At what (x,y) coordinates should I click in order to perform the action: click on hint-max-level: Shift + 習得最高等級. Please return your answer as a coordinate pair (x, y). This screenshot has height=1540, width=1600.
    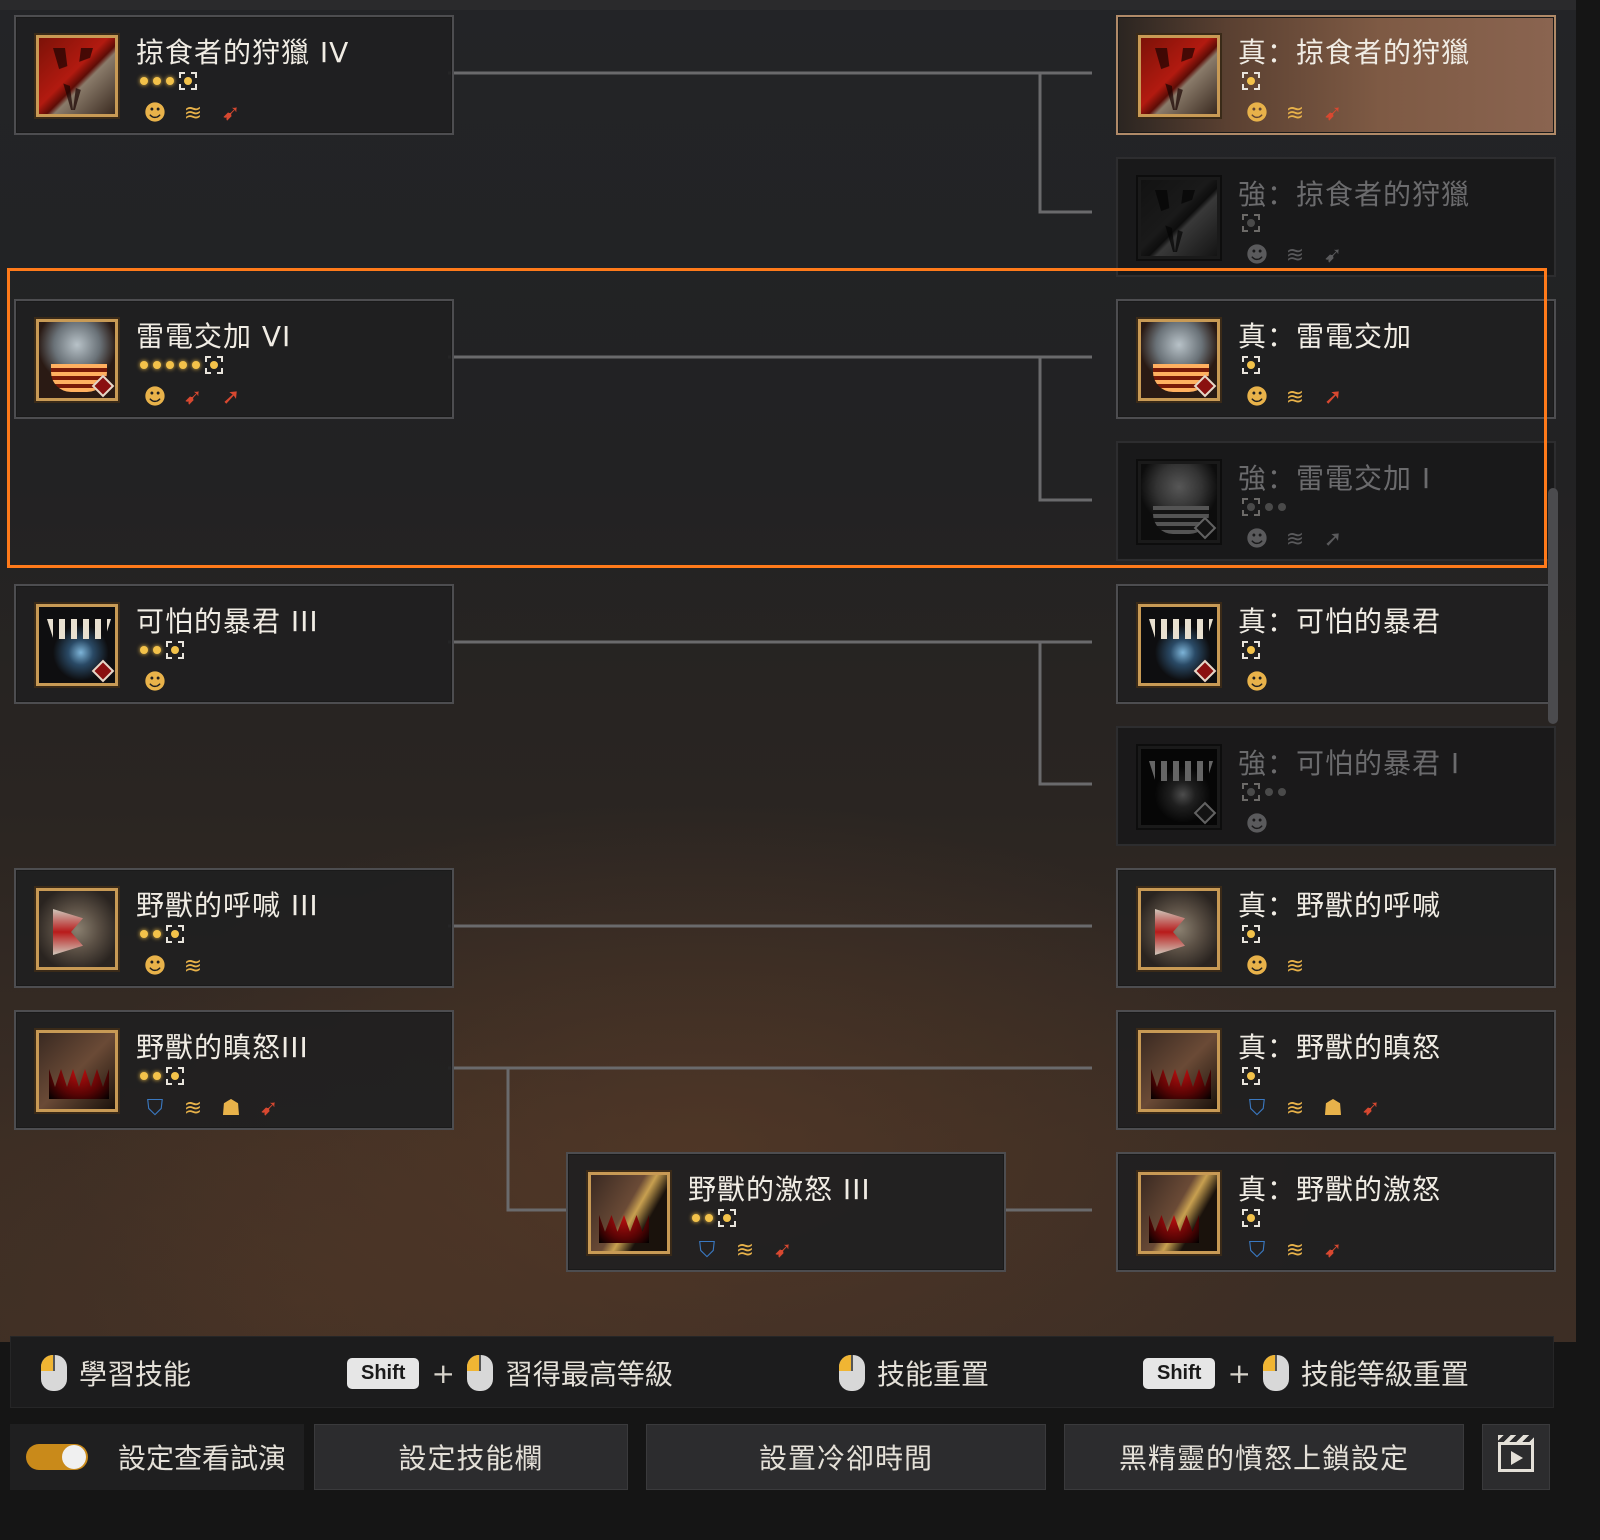
    Looking at the image, I should click on (510, 1373).